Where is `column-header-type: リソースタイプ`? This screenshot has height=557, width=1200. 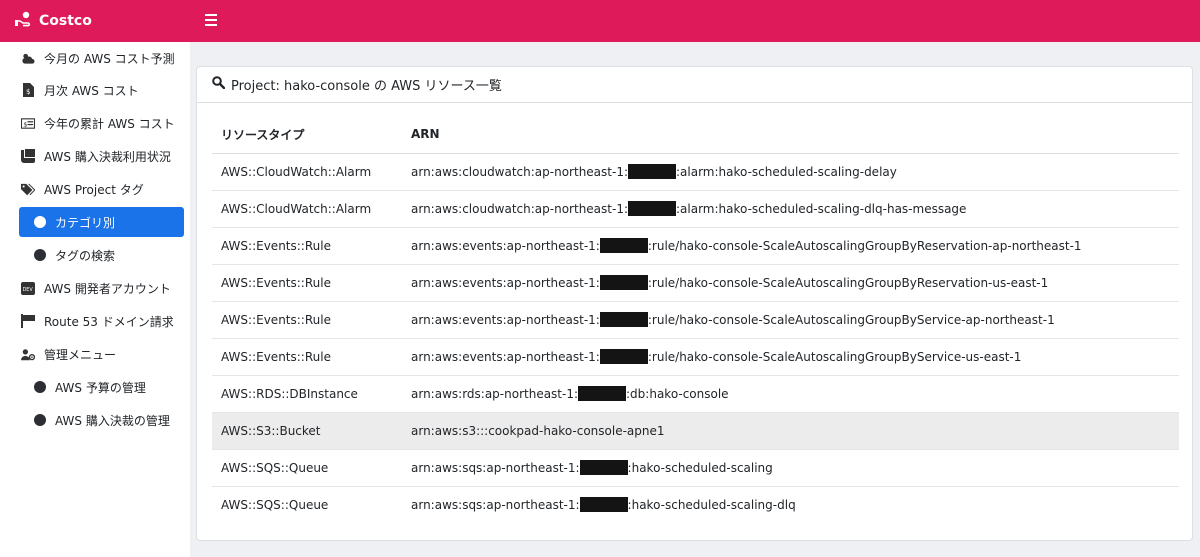
column-header-type: リソースタイプ is located at coordinates (307, 135).